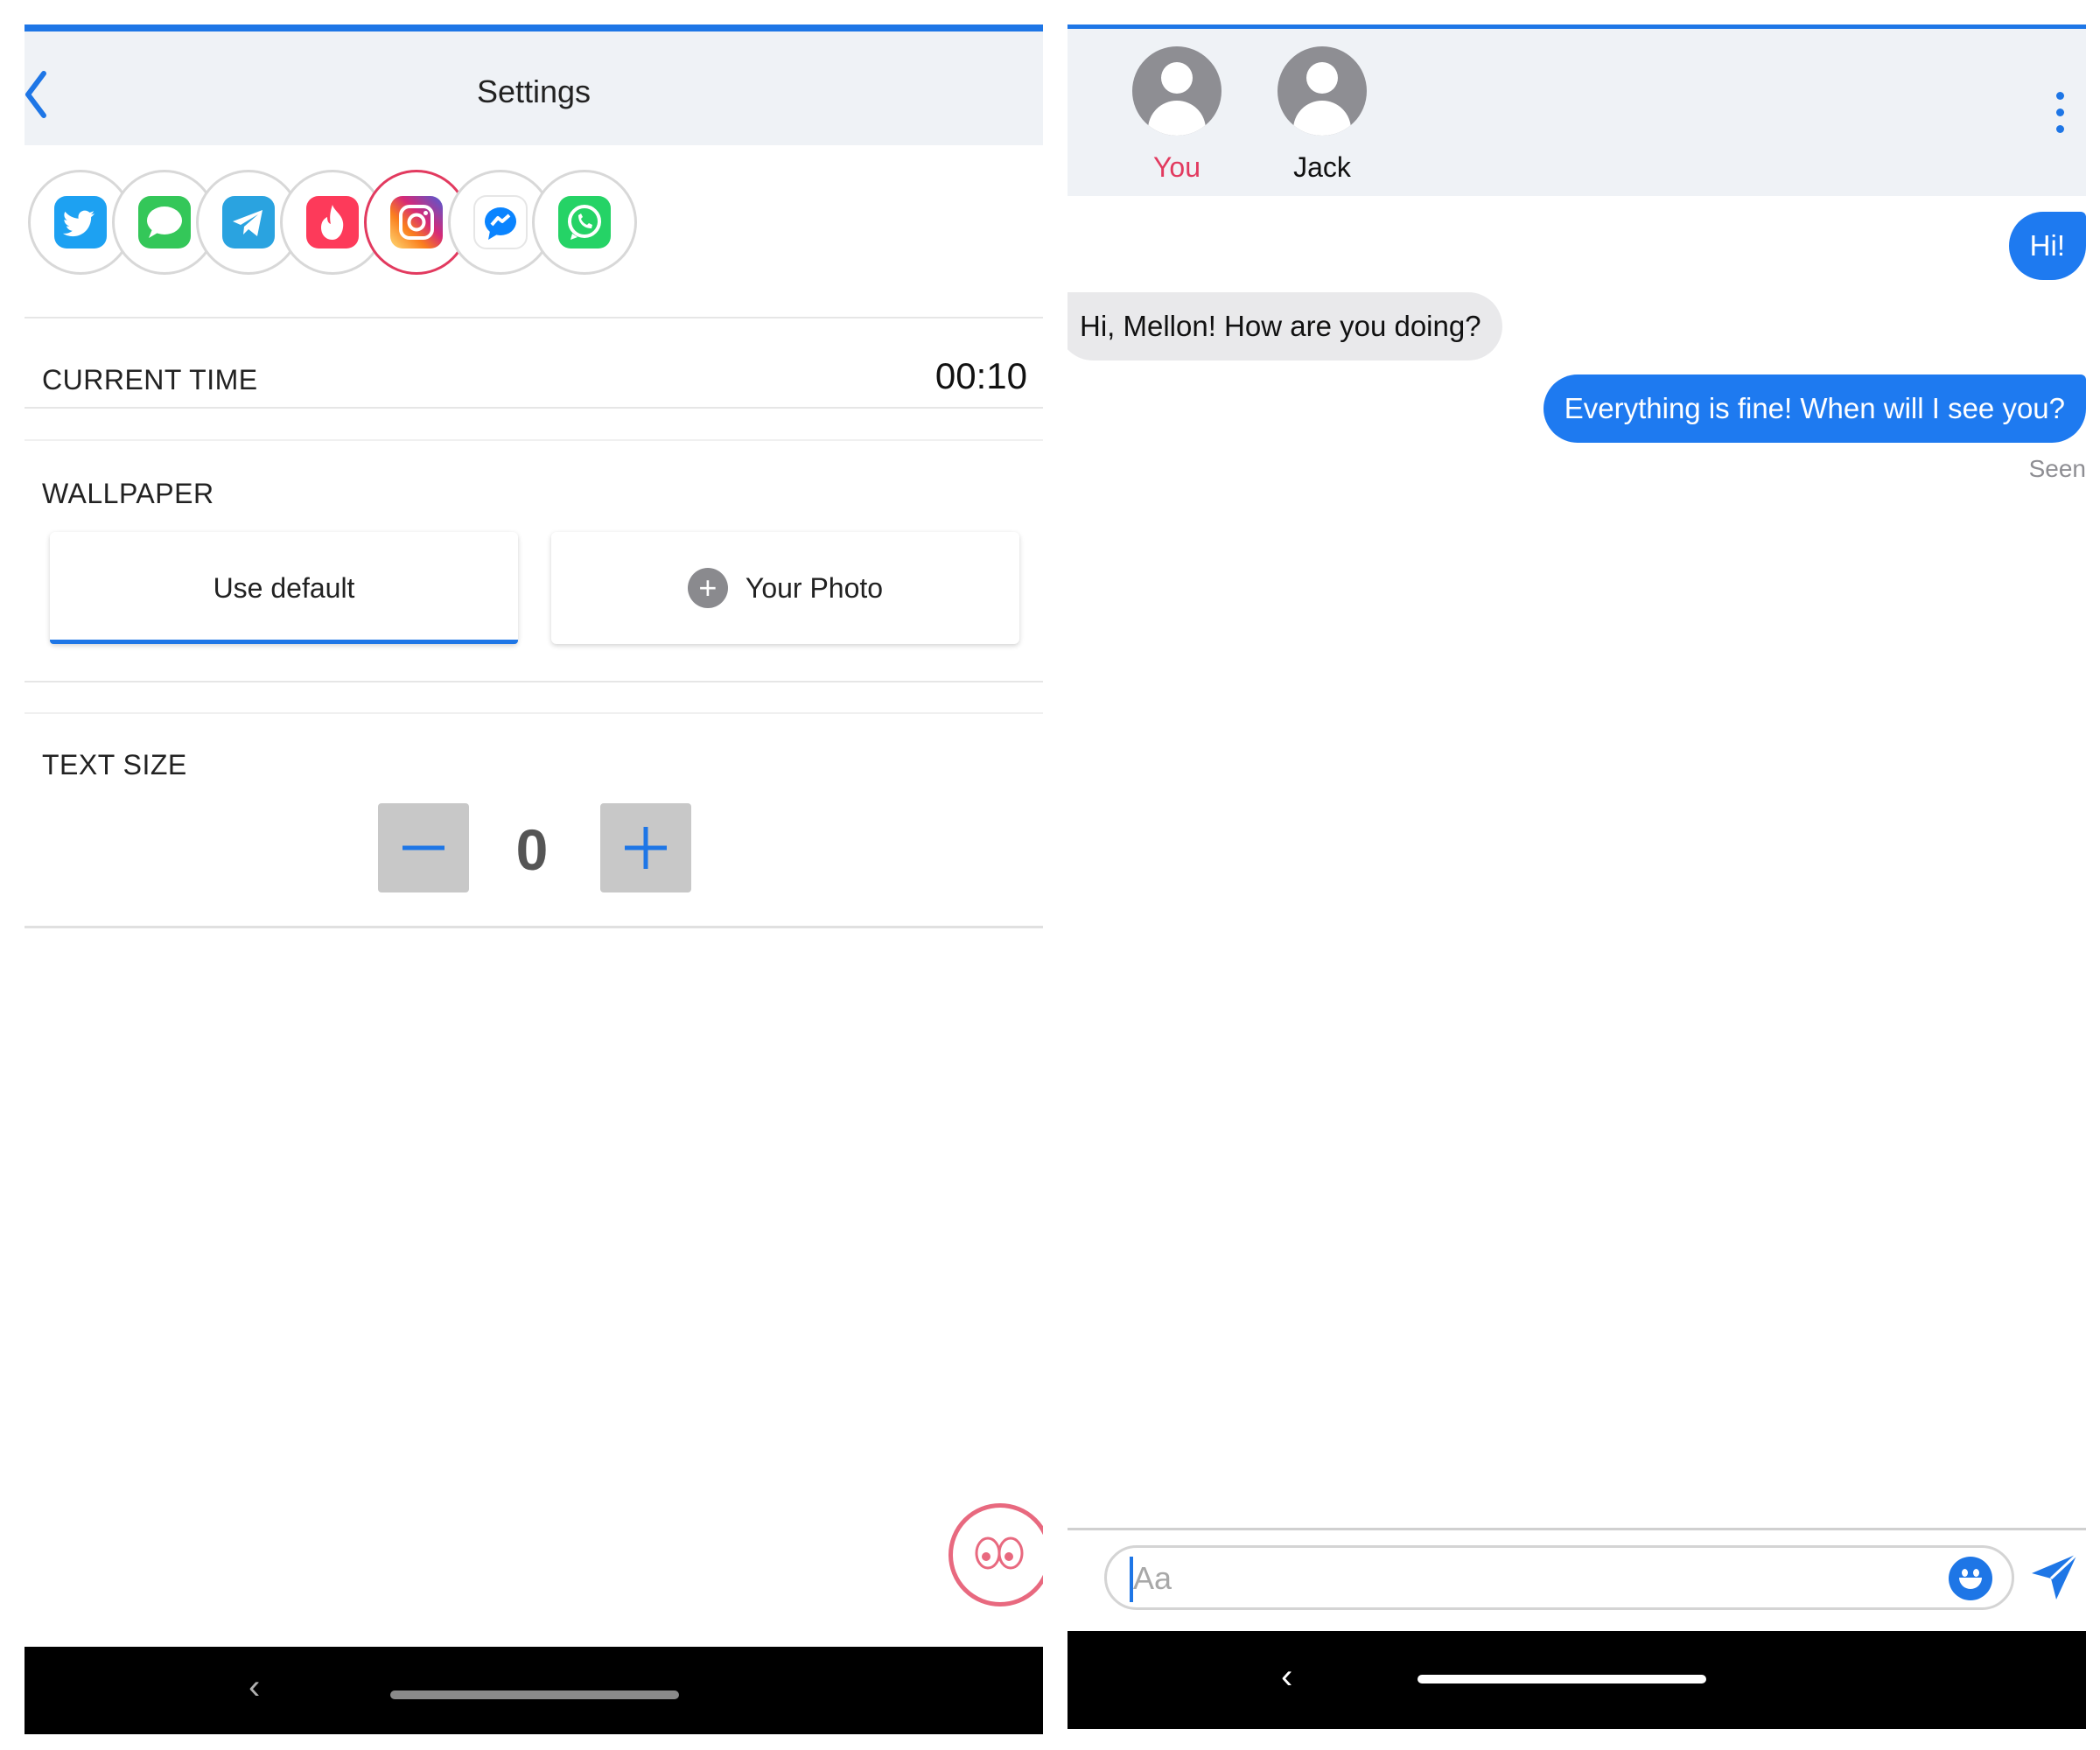 Image resolution: width=2100 pixels, height=1750 pixels. What do you see at coordinates (534, 91) in the screenshot?
I see `page-title: Settings` at bounding box center [534, 91].